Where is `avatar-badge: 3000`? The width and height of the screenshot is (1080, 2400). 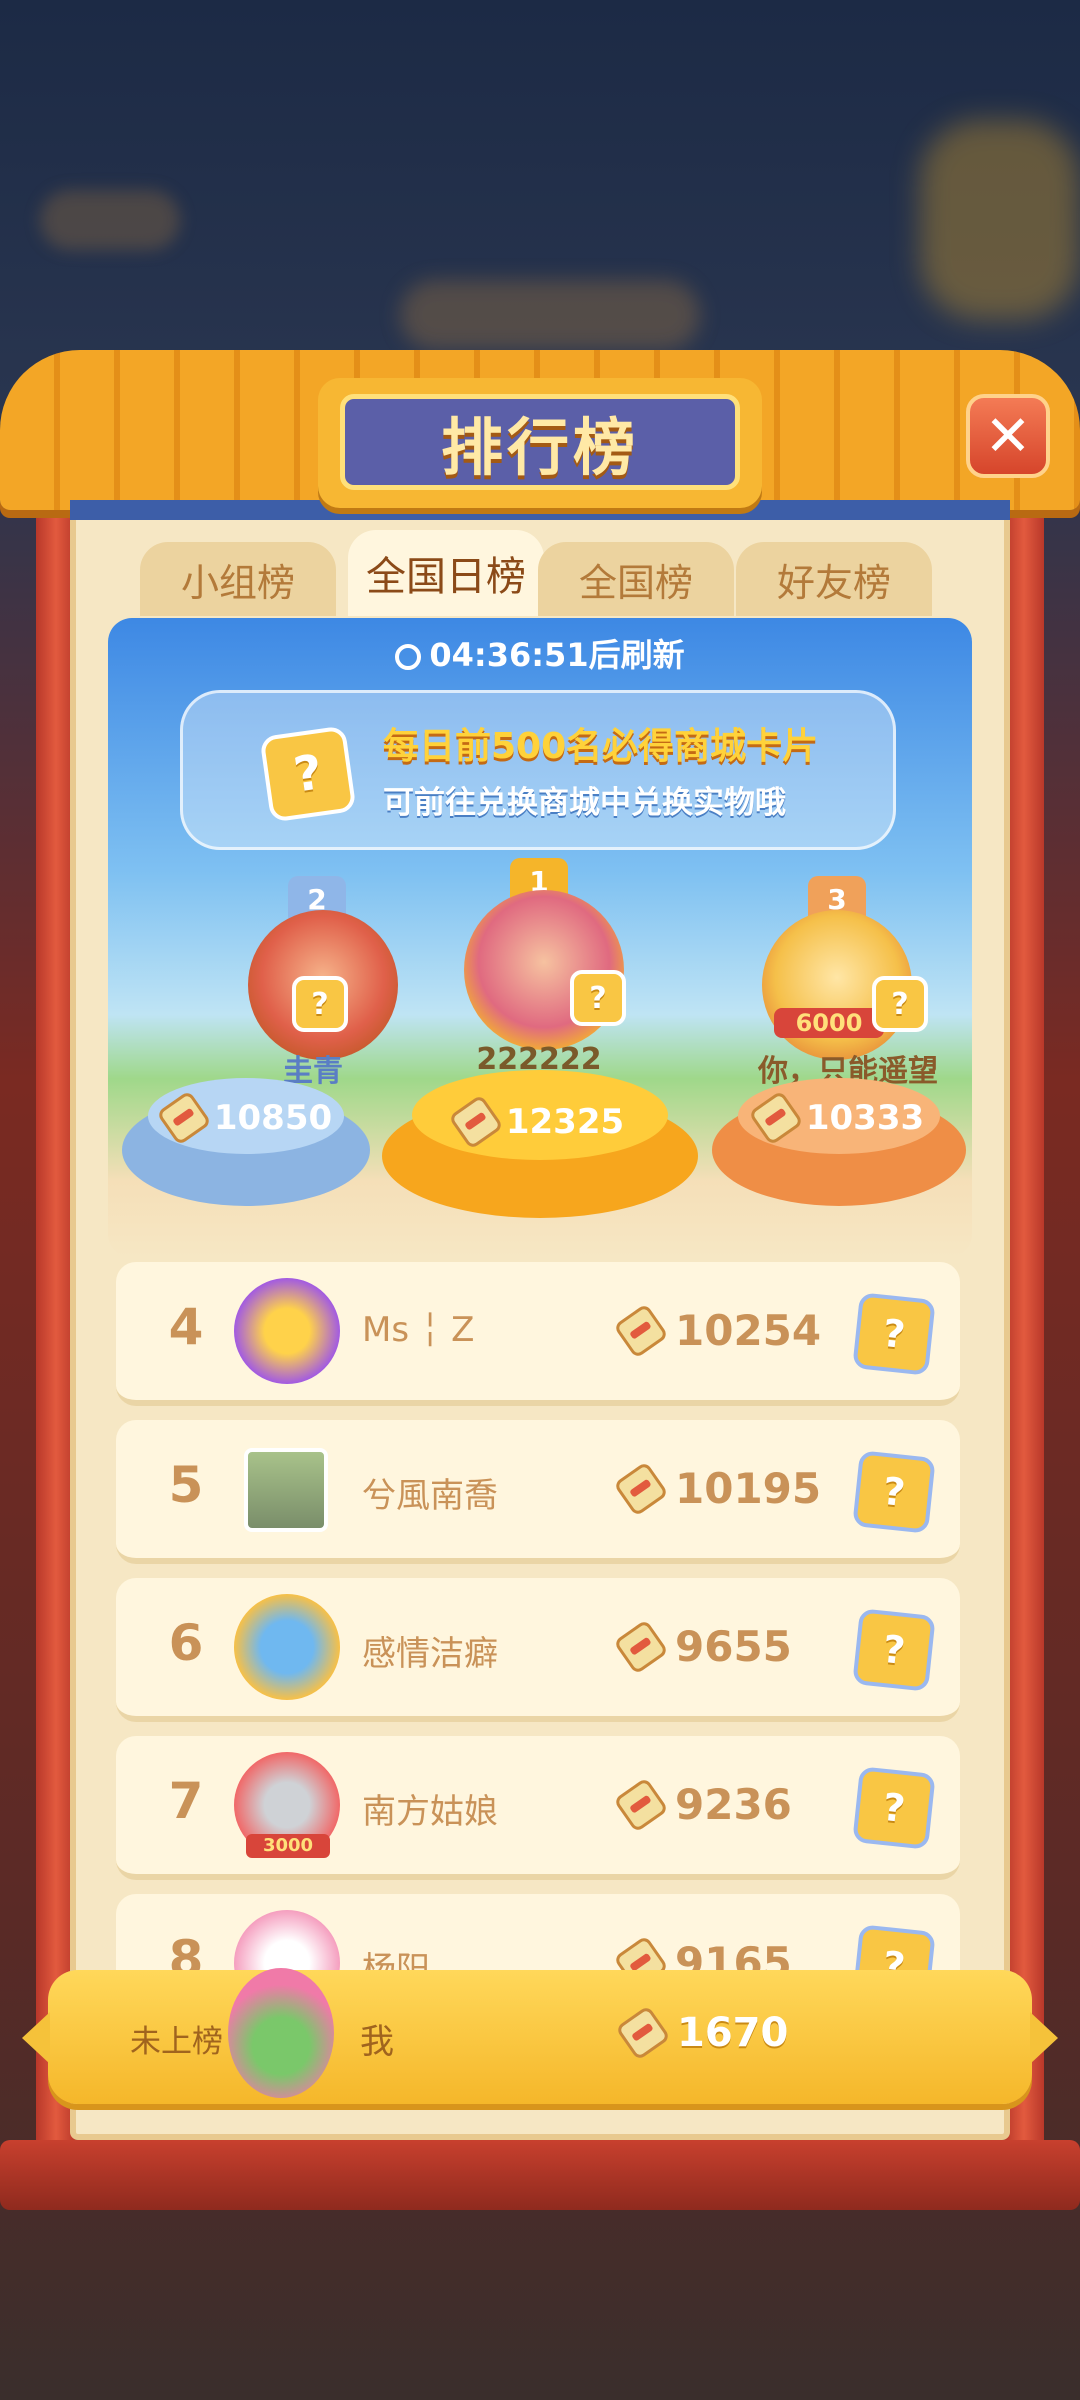 avatar-badge: 3000 is located at coordinates (288, 1846).